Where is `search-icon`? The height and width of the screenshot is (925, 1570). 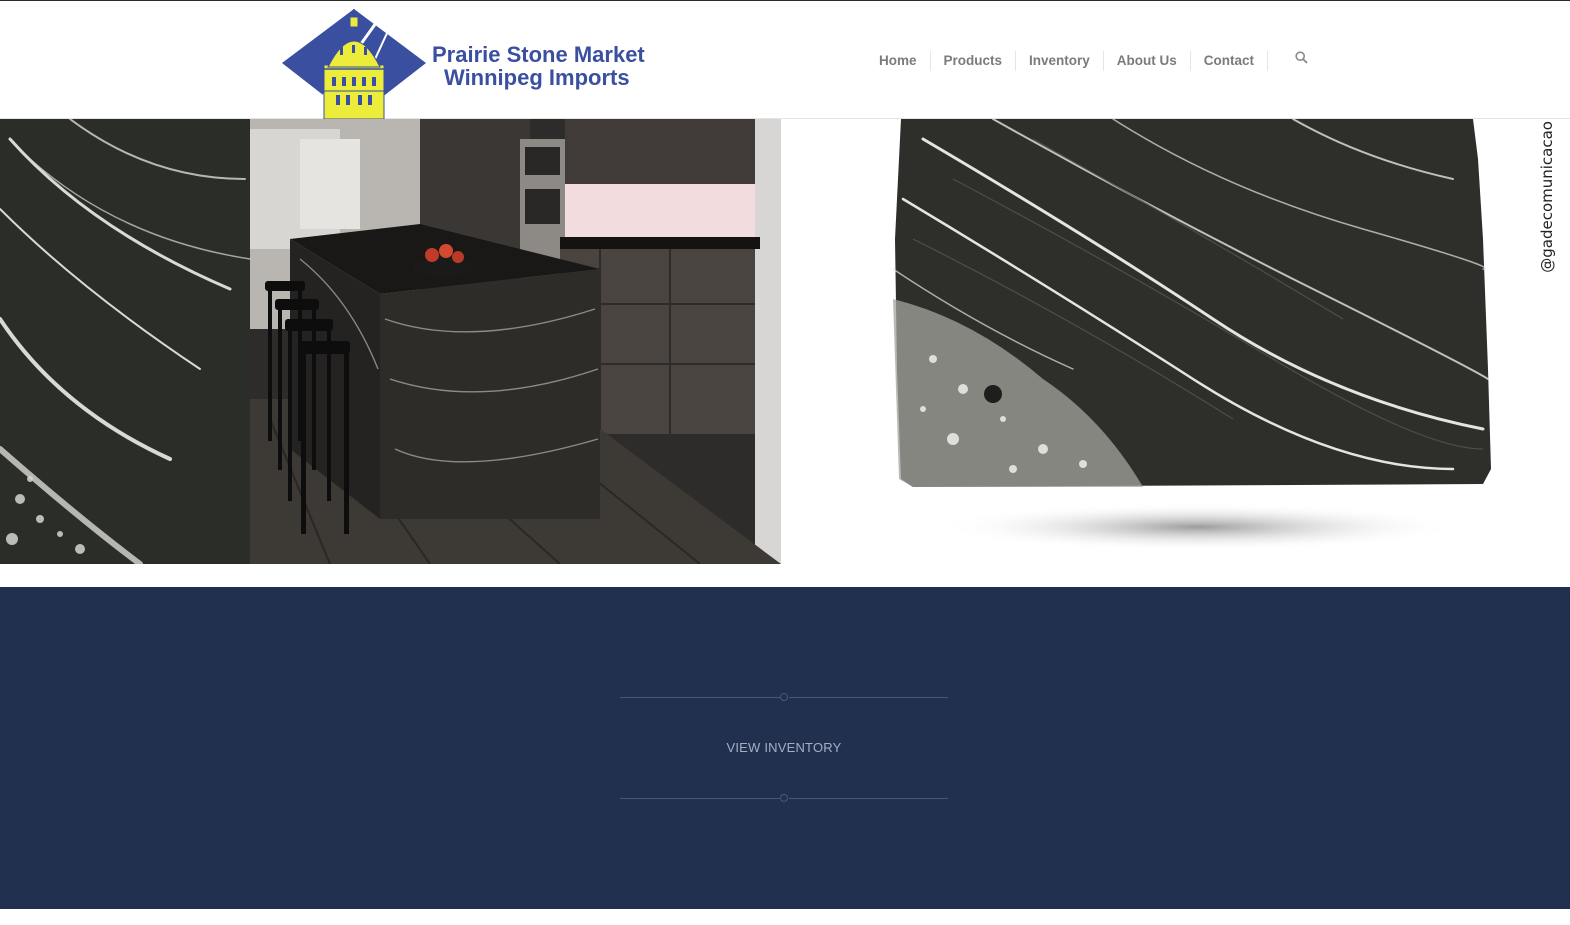 search-icon is located at coordinates (1301, 57).